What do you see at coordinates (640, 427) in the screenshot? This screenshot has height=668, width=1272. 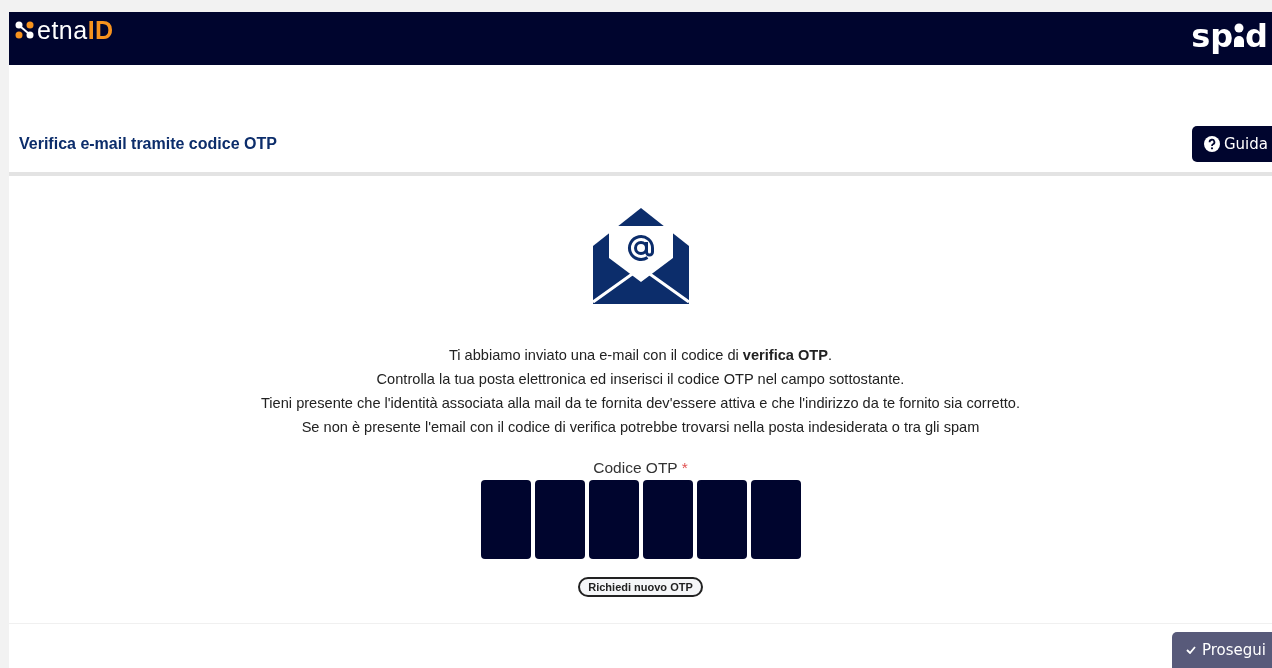 I see `message-text: Se non è presente l'email con il codice di verifica potrebbe trovarsi nella posta indesiderata o tra gli spam` at bounding box center [640, 427].